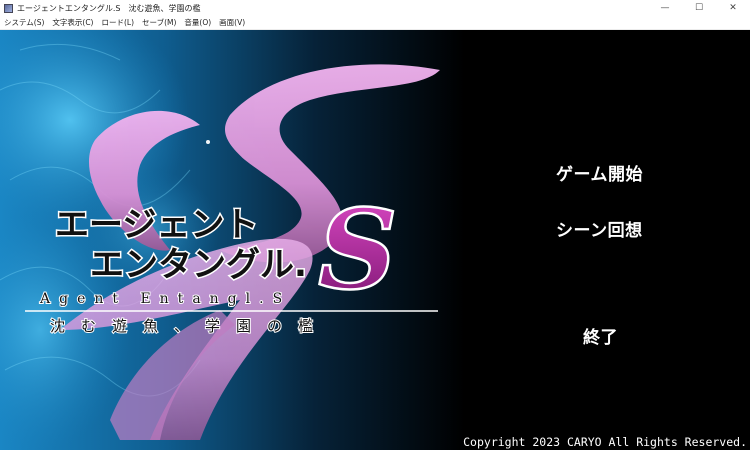 The height and width of the screenshot is (450, 750). Describe the element at coordinates (357, 249) in the screenshot. I see `logo-big-s: S` at that location.